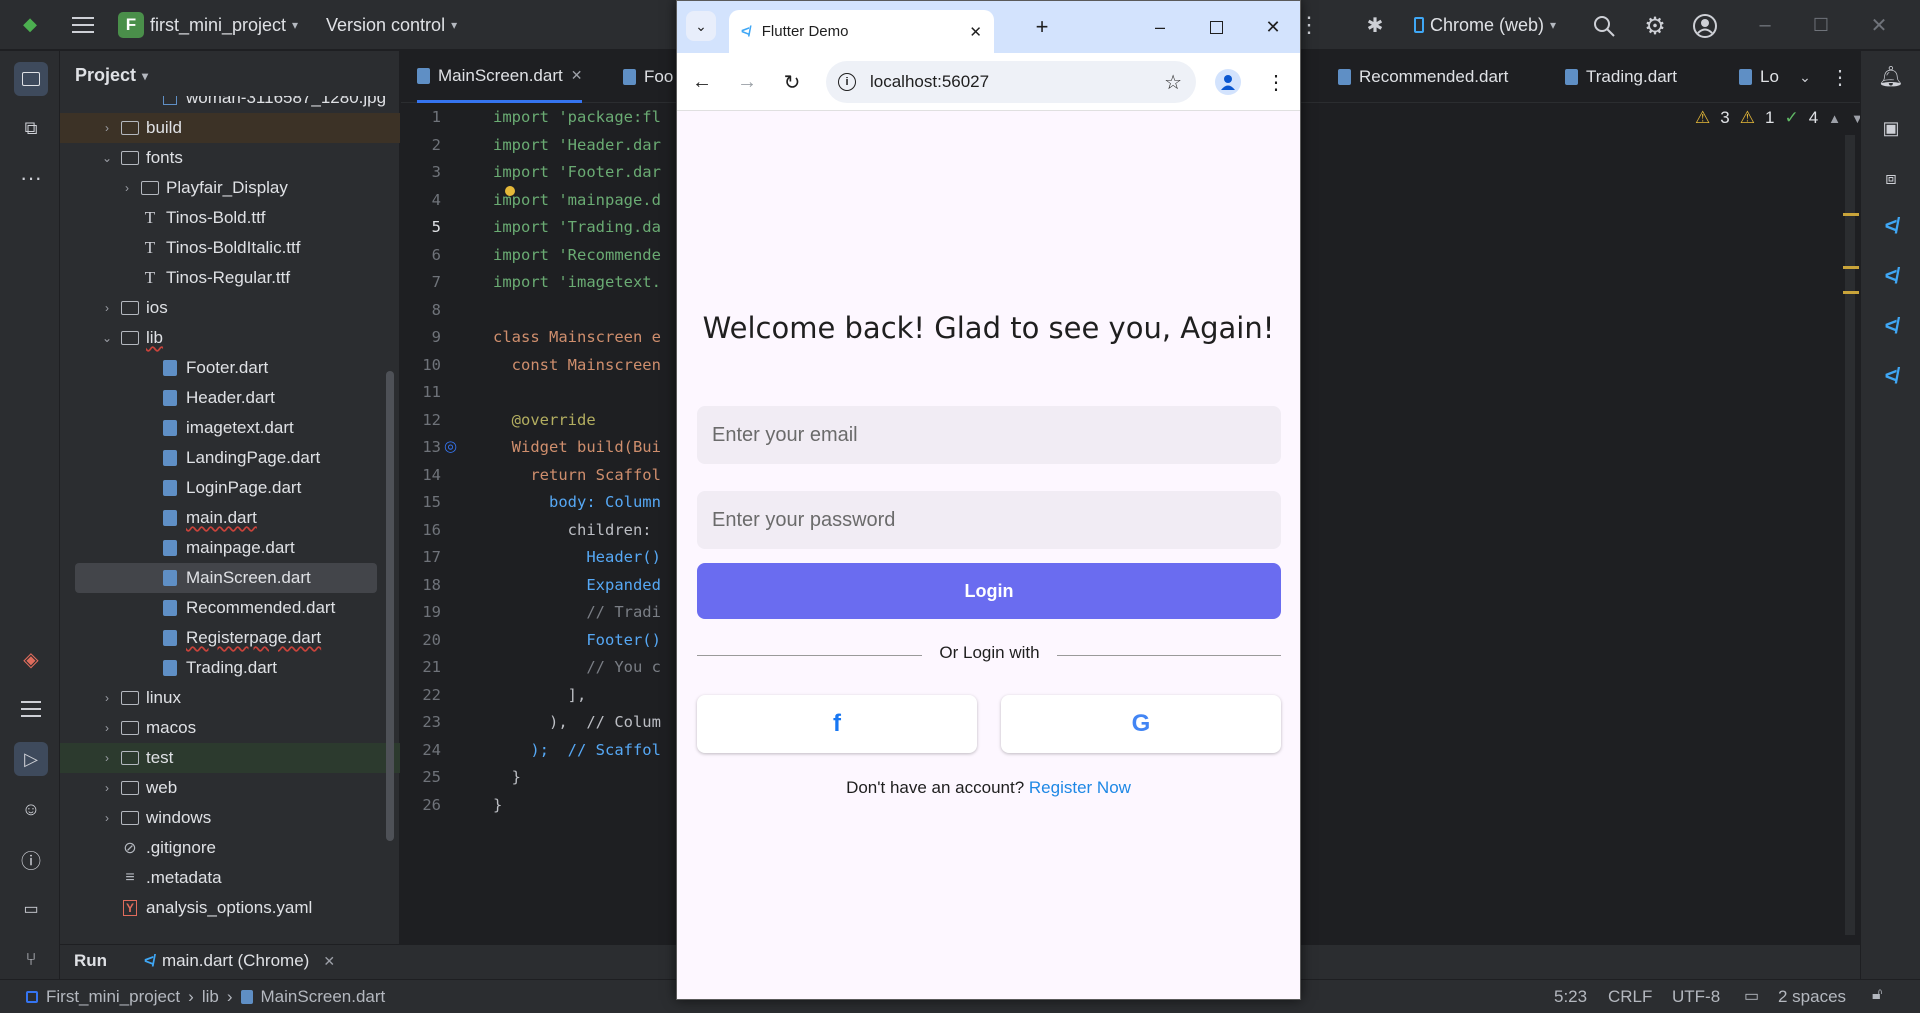  What do you see at coordinates (747, 82) in the screenshot?
I see `forward-arrow-icon: →` at bounding box center [747, 82].